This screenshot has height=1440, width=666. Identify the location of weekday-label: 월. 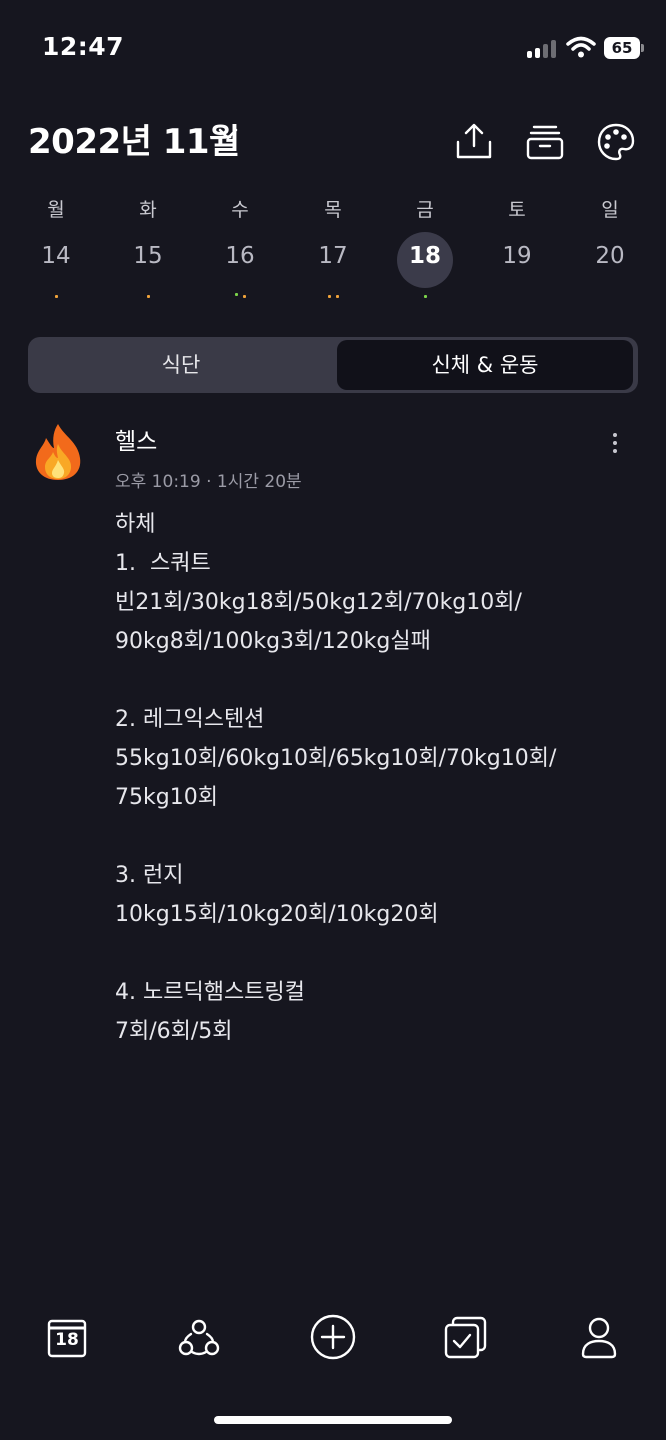
(56, 210).